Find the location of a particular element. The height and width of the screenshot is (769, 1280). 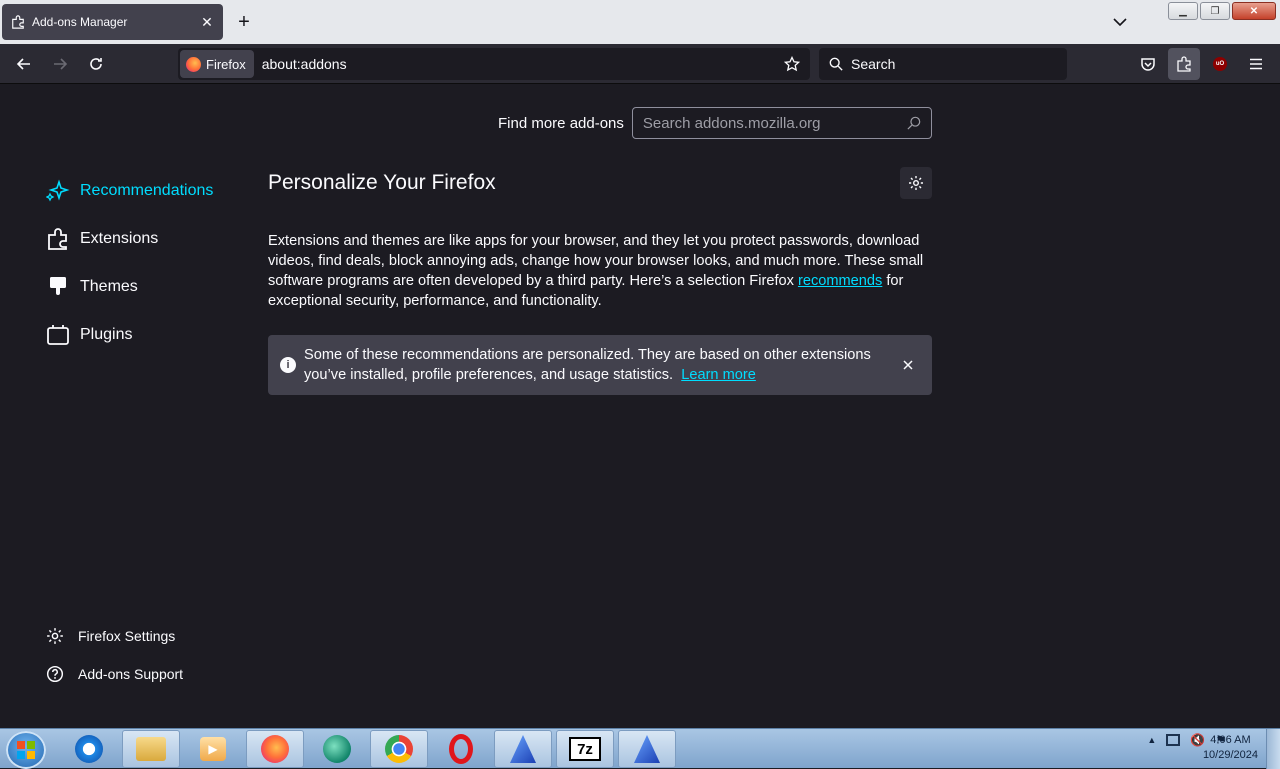

identity-box: Firefox is located at coordinates (217, 64).